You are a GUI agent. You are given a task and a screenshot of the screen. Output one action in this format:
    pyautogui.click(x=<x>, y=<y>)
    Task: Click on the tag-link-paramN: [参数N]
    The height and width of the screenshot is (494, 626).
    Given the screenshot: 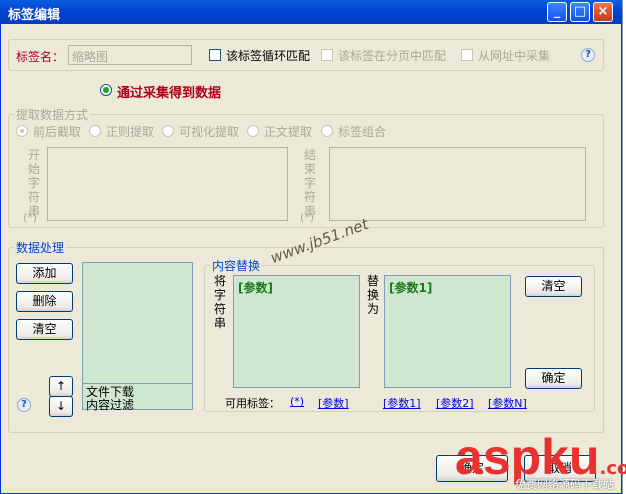 What is the action you would take?
    pyautogui.click(x=507, y=403)
    